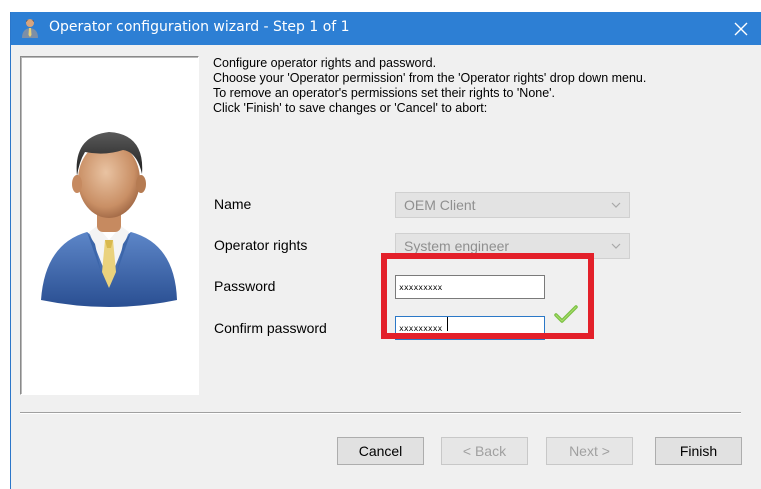 Image resolution: width=761 pixels, height=489 pixels. Describe the element at coordinates (261, 245) in the screenshot. I see `operator-rights-label: Operator rights` at that location.